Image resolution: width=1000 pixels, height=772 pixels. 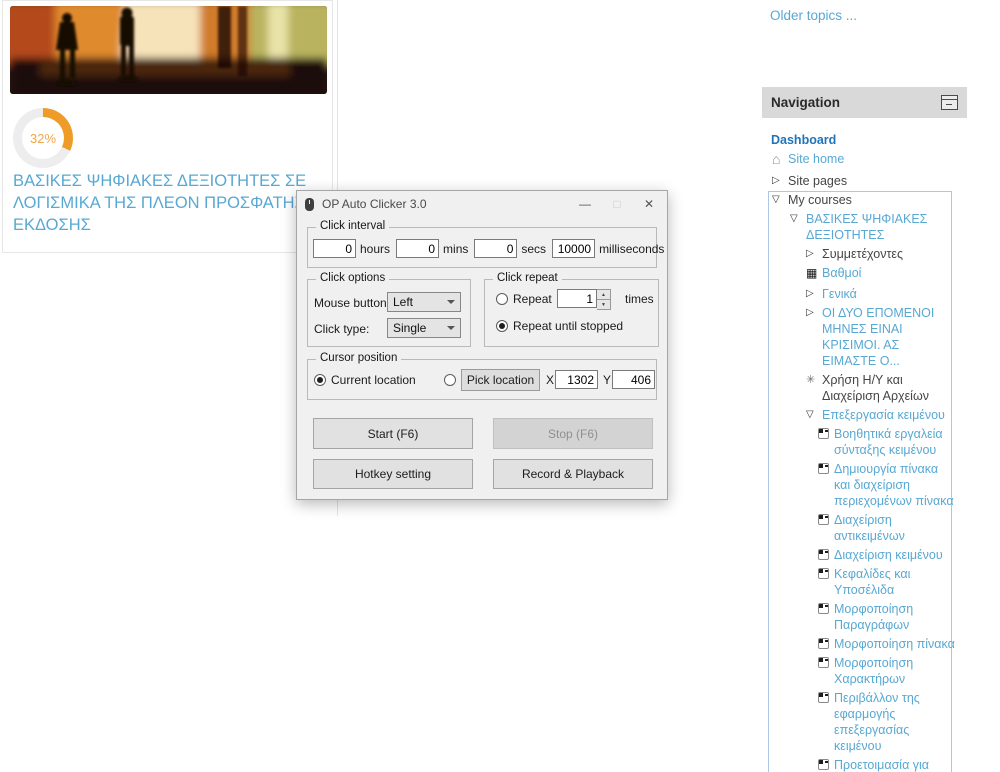 I want to click on nav-tree-item: Μορφοποίηση Παραγράφων, so click(x=864, y=617).